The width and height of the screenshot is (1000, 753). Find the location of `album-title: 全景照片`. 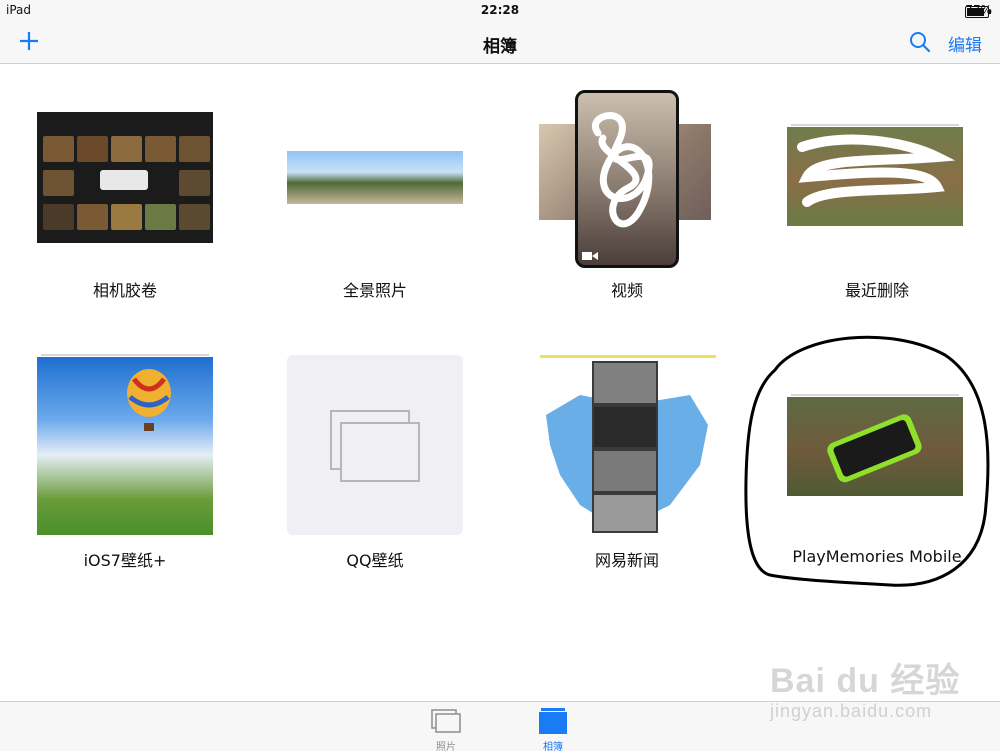

album-title: 全景照片 is located at coordinates (374, 290).